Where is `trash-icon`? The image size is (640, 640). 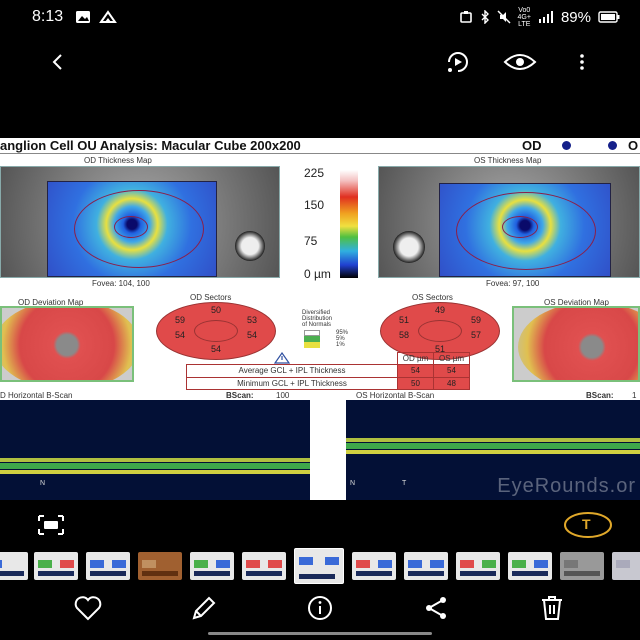 trash-icon is located at coordinates (552, 608).